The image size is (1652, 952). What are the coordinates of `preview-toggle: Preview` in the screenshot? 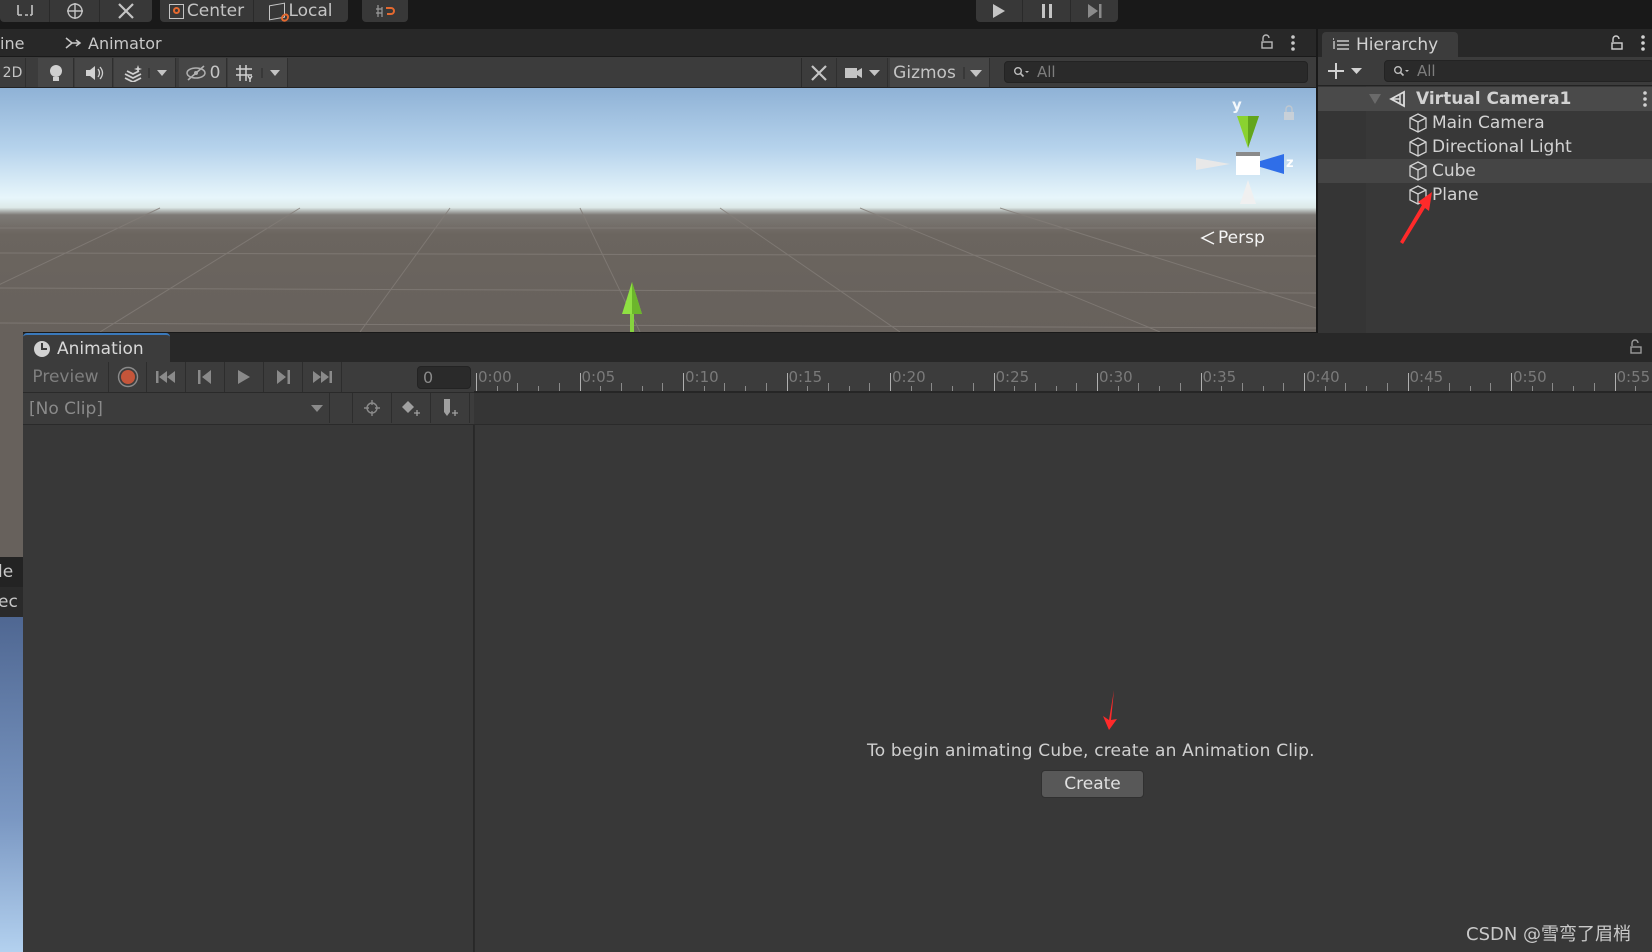 It's located at (66, 377).